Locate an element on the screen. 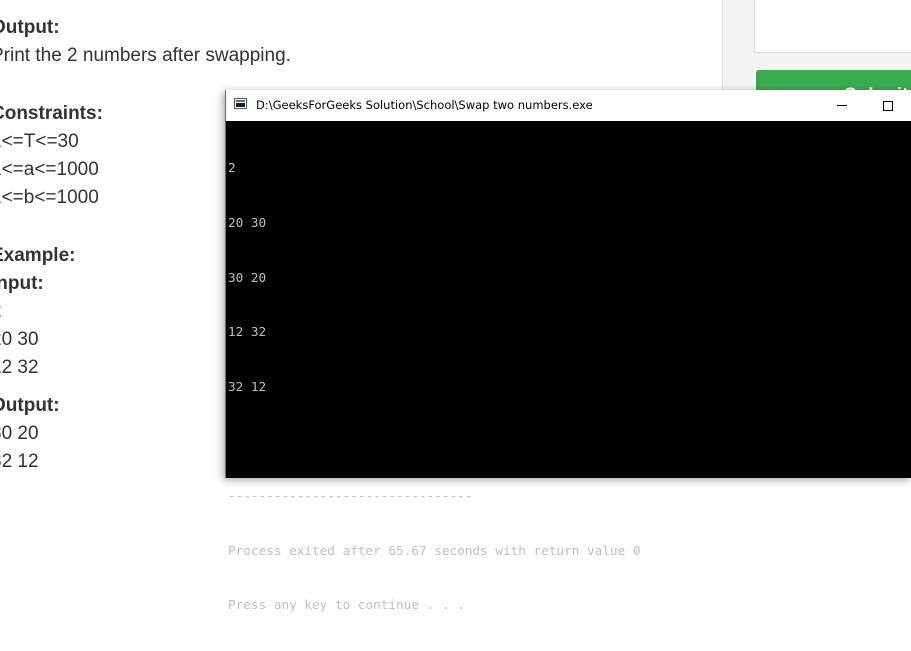 This screenshot has height=651, width=911. console-line: 32 12 is located at coordinates (247, 386).